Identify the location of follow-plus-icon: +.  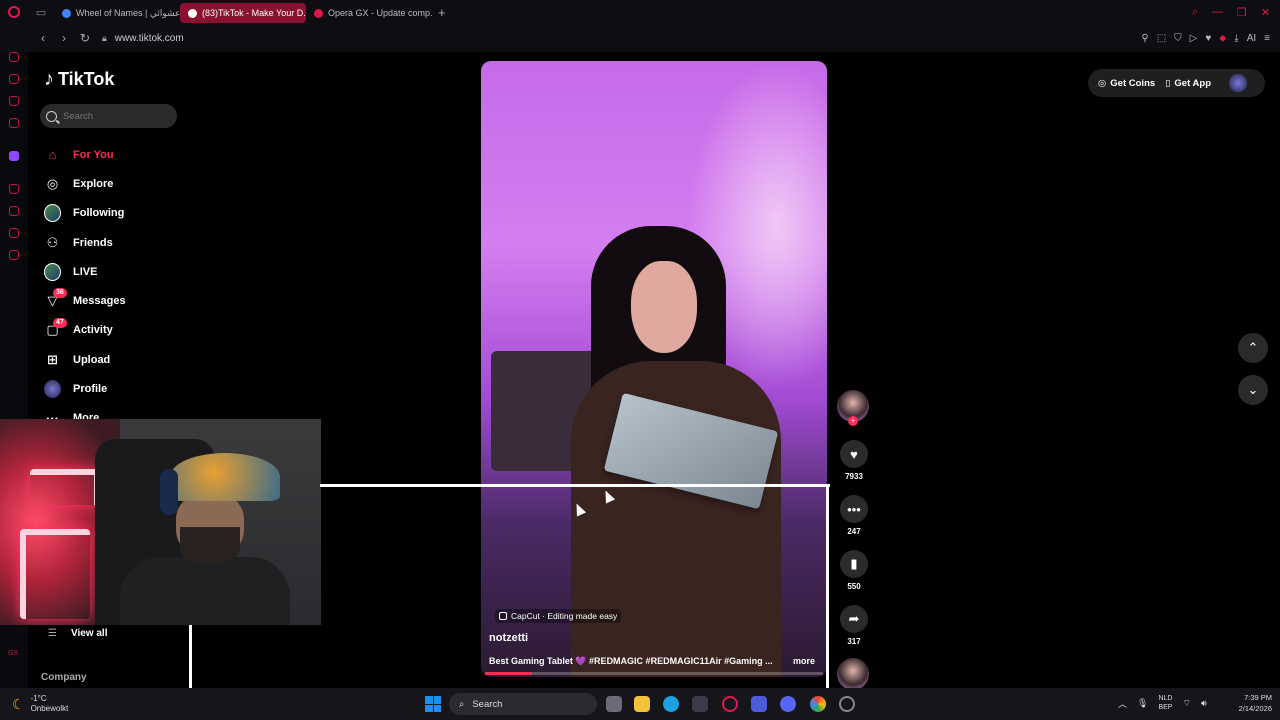
(853, 421).